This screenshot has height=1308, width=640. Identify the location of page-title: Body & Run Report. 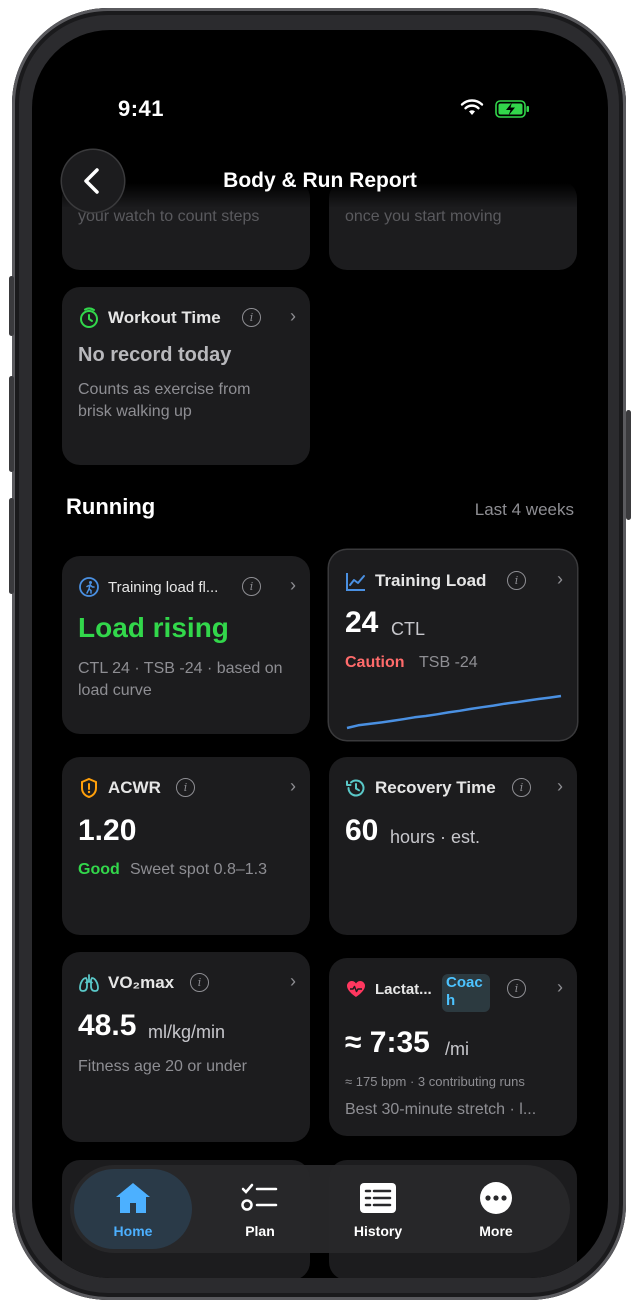
(320, 180).